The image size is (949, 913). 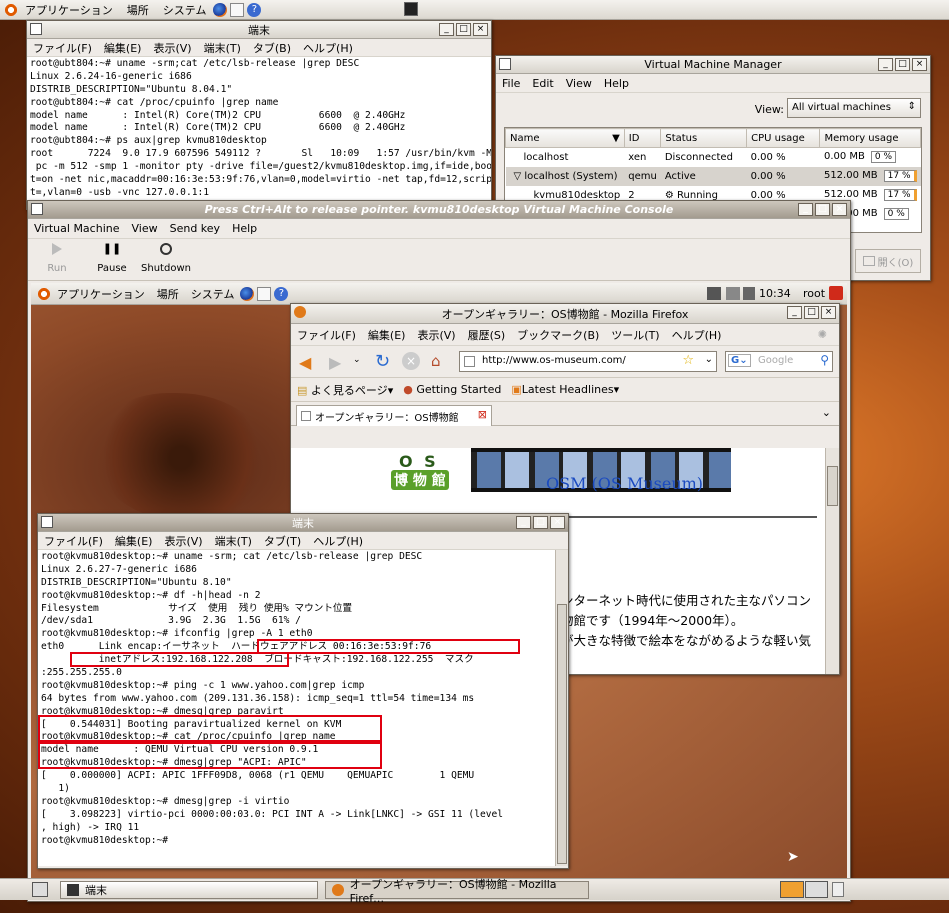 What do you see at coordinates (189, 890) in the screenshot?
I see `taskbar-item-terminal: 端末` at bounding box center [189, 890].